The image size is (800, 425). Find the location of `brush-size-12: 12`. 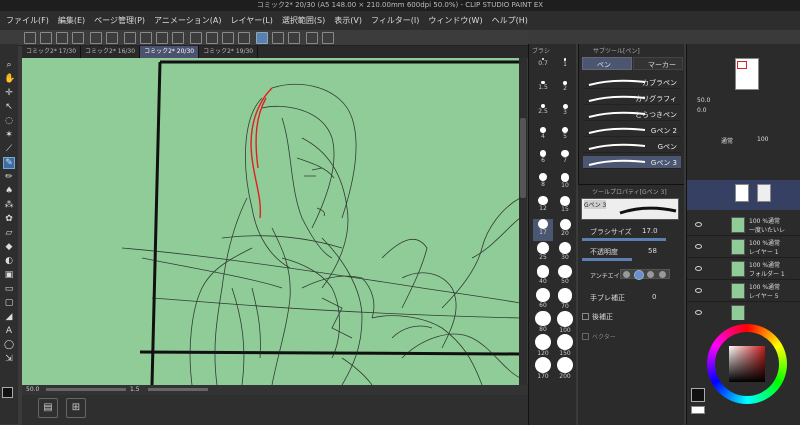

brush-size-12: 12 is located at coordinates (543, 207).